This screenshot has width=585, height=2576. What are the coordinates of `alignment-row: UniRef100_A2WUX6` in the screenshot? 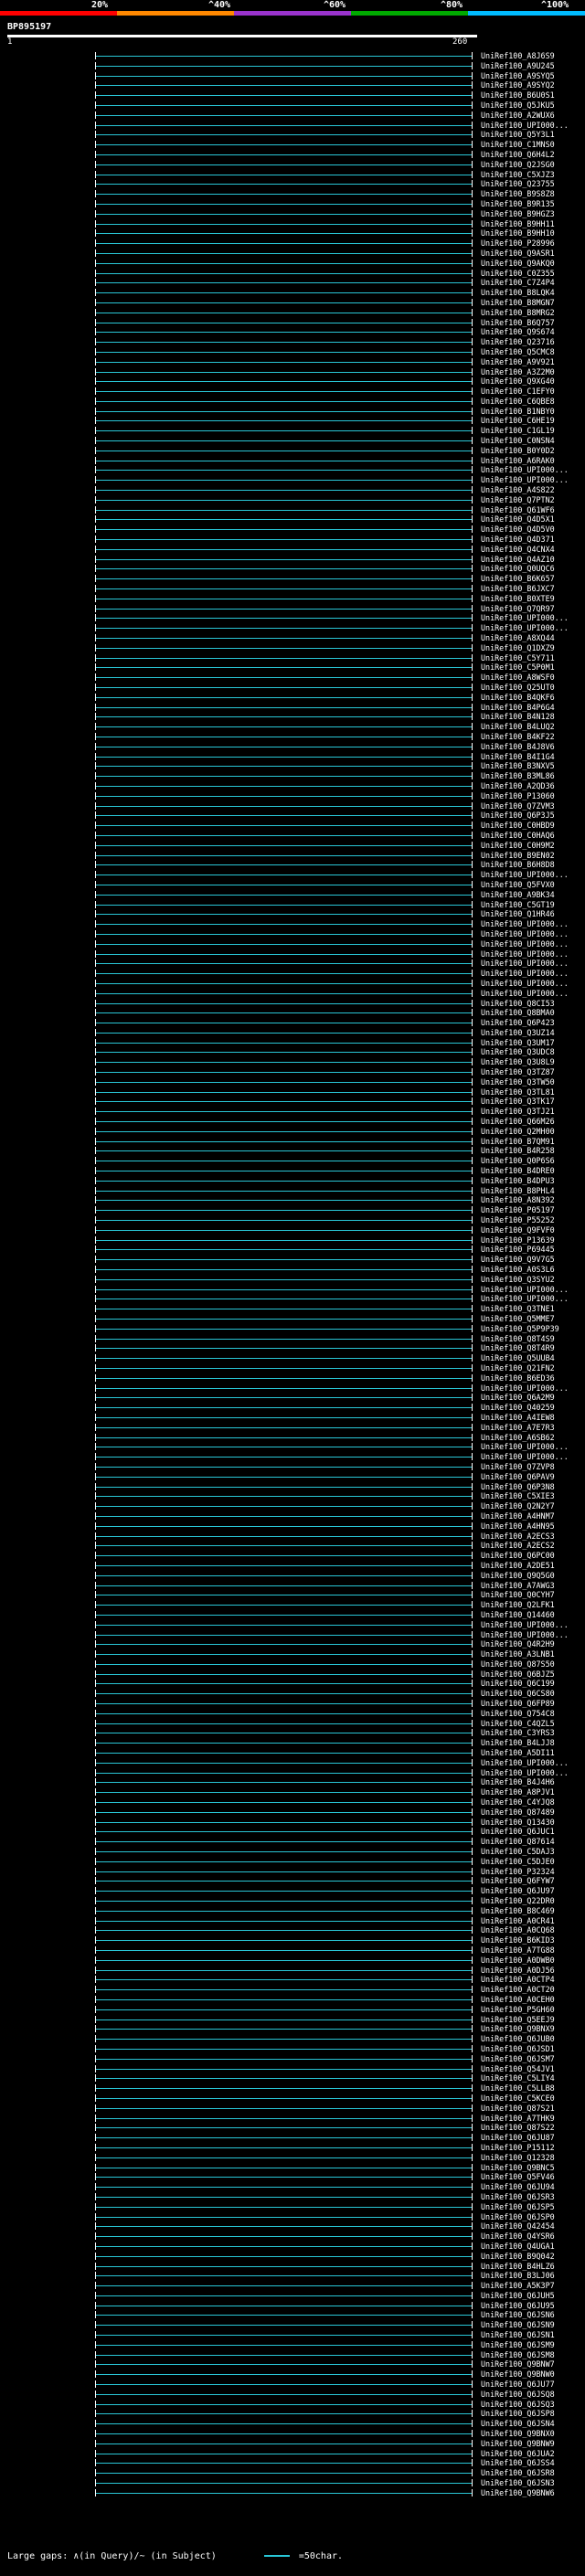 It's located at (293, 116).